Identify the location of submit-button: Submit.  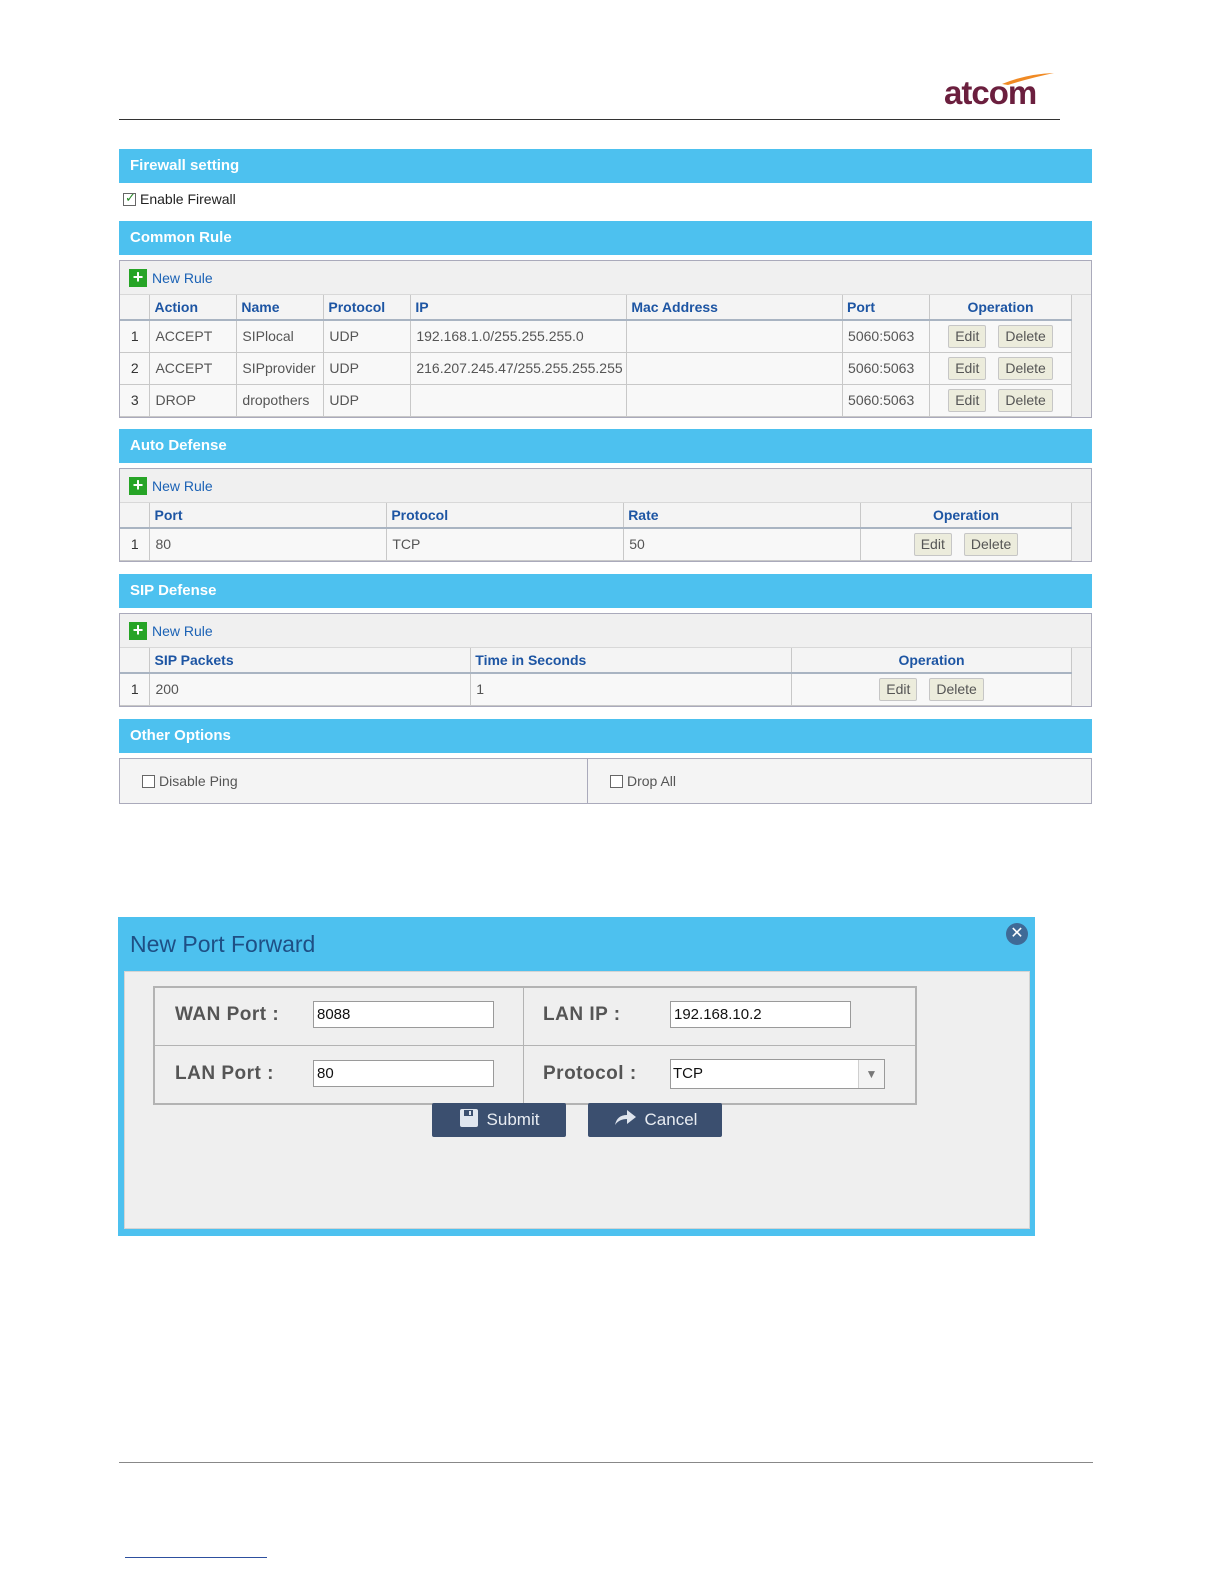
(499, 1120).